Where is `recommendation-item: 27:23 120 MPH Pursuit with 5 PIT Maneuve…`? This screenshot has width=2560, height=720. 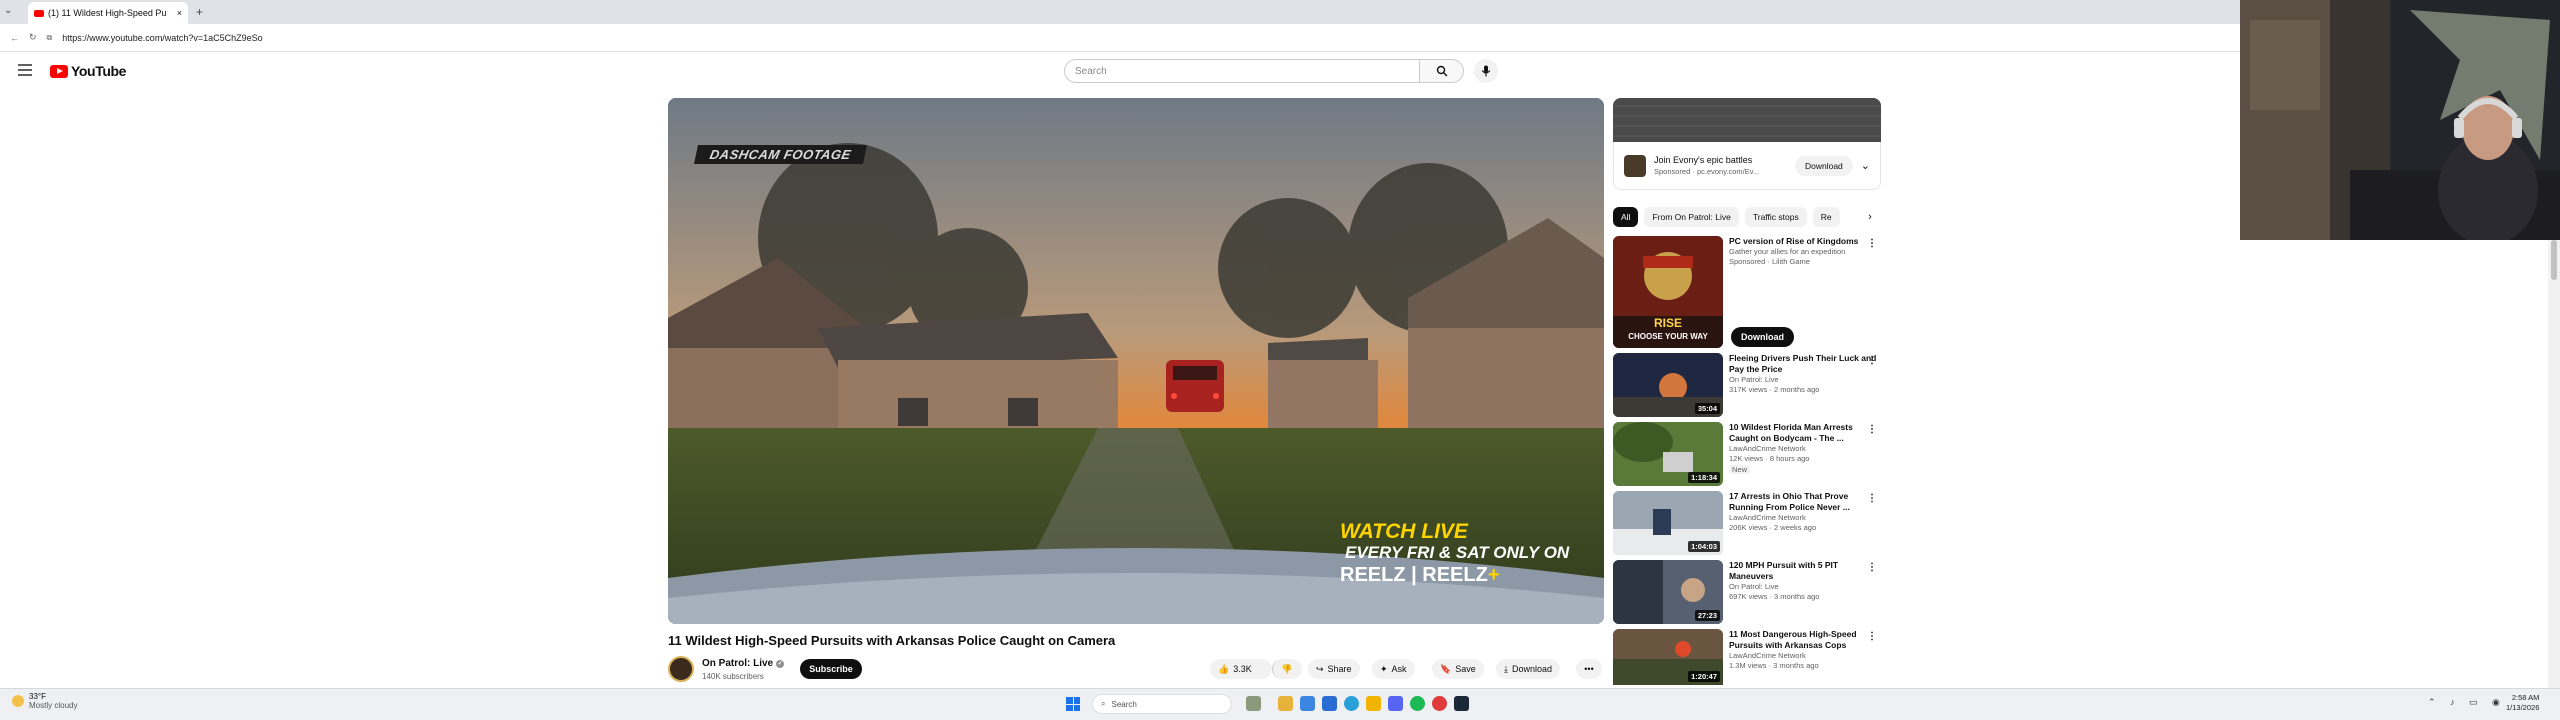
recommendation-item: 27:23 120 MPH Pursuit with 5 PIT Maneuve… is located at coordinates (1747, 592).